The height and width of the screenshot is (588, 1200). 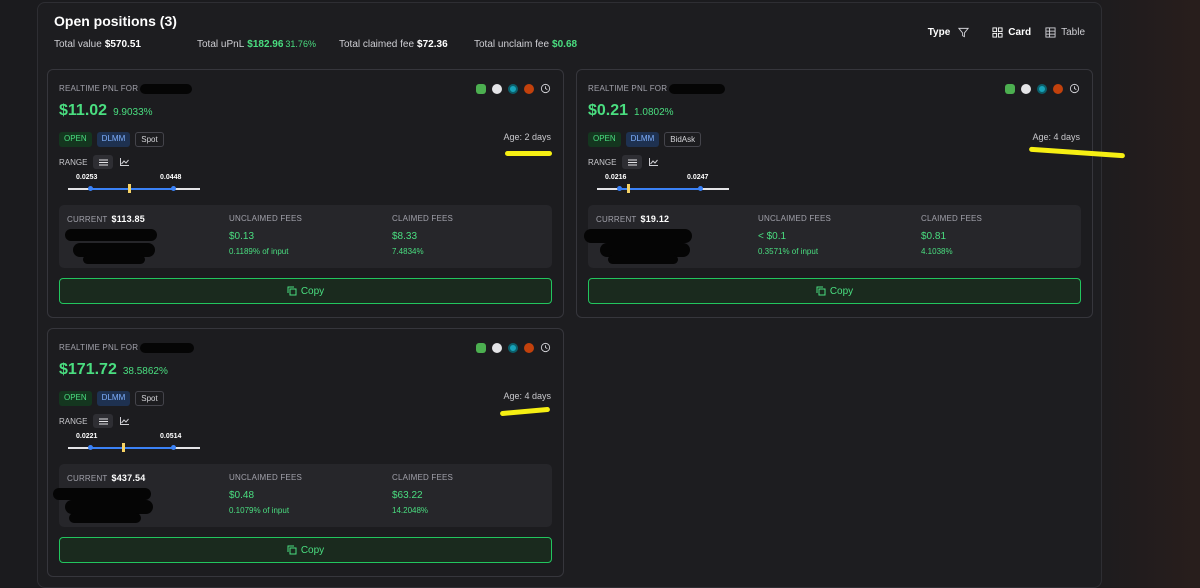 I want to click on current-value: $437.54, so click(x=128, y=478).